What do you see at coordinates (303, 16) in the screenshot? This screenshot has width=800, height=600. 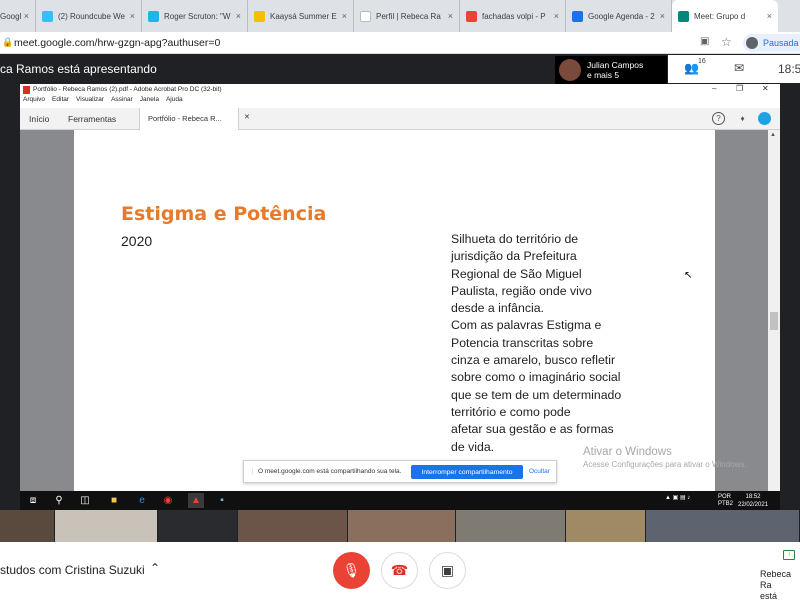 I see `browser-tab-title: Kaaysá Summer E` at bounding box center [303, 16].